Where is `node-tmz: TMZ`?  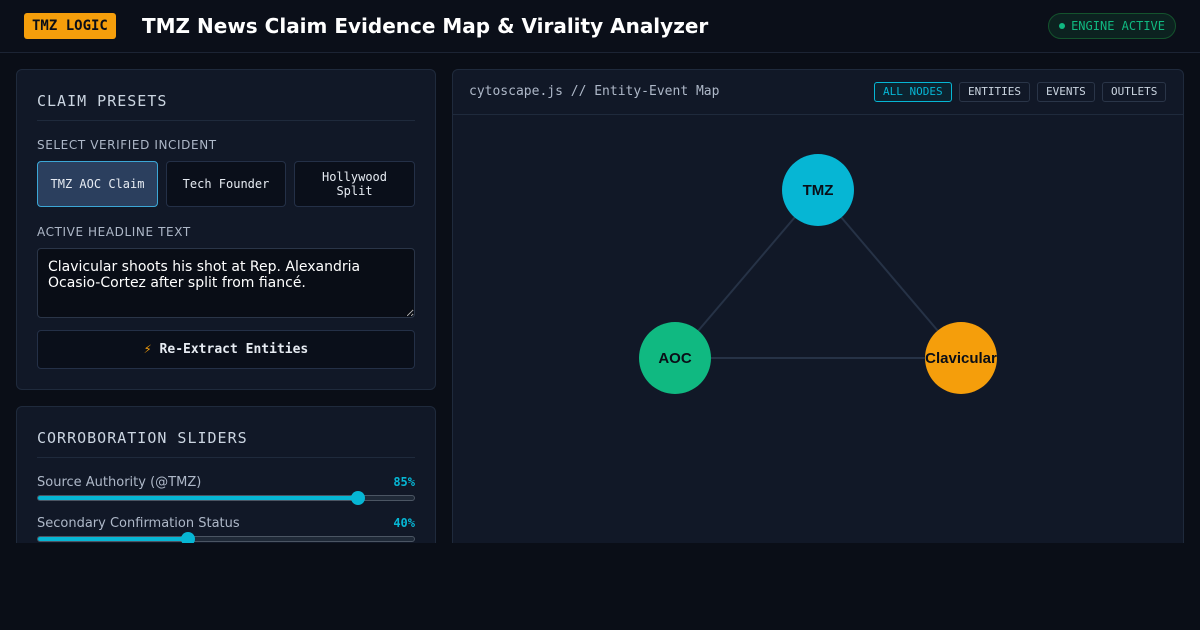 node-tmz: TMZ is located at coordinates (818, 190).